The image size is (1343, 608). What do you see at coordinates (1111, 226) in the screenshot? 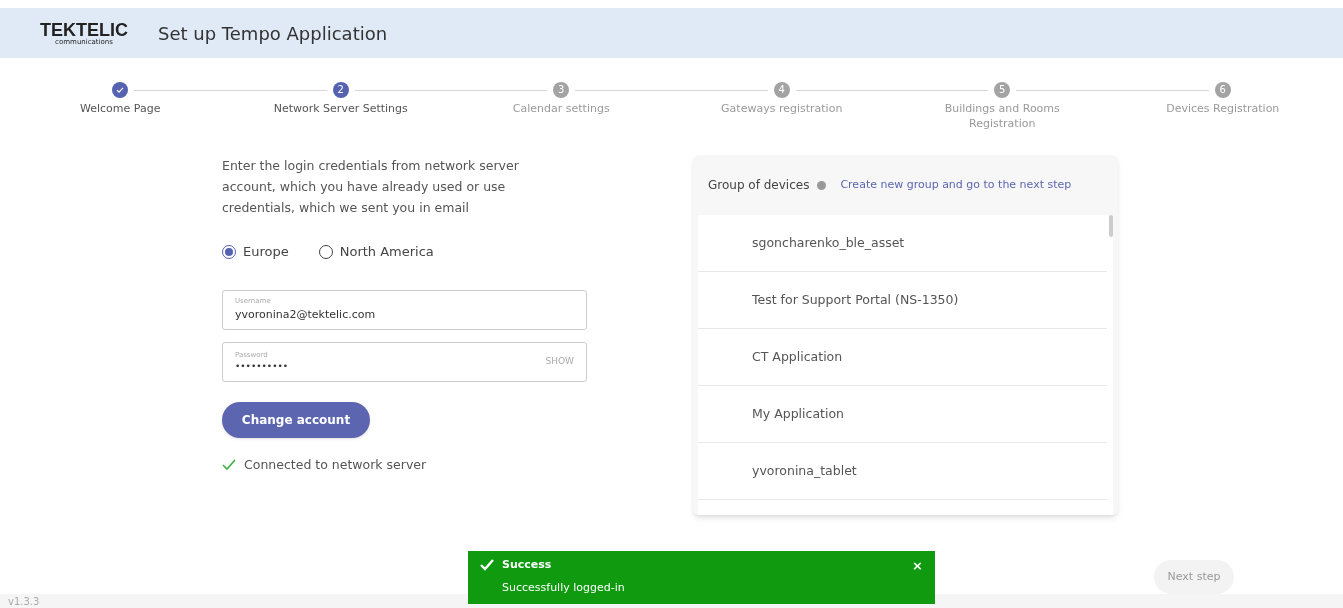
I see `scrollbar` at bounding box center [1111, 226].